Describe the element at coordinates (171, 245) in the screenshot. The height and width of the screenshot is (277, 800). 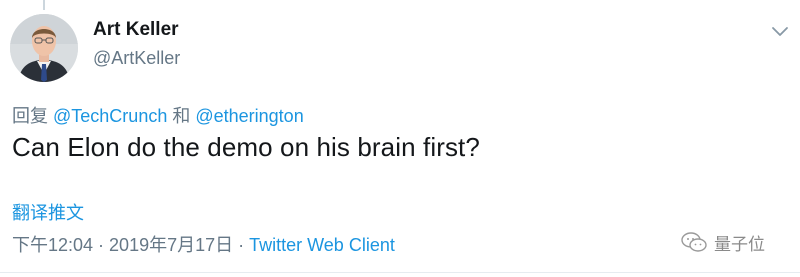
I see `tweet-date: 2019年7月17日` at that location.